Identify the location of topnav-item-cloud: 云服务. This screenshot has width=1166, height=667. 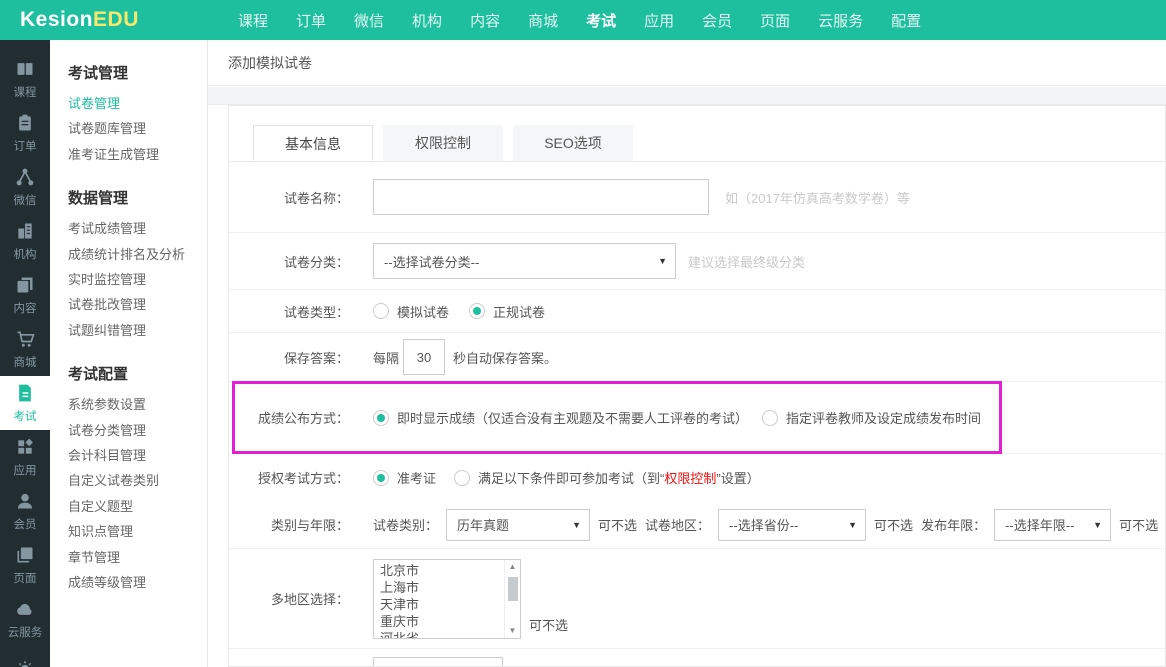
(840, 20).